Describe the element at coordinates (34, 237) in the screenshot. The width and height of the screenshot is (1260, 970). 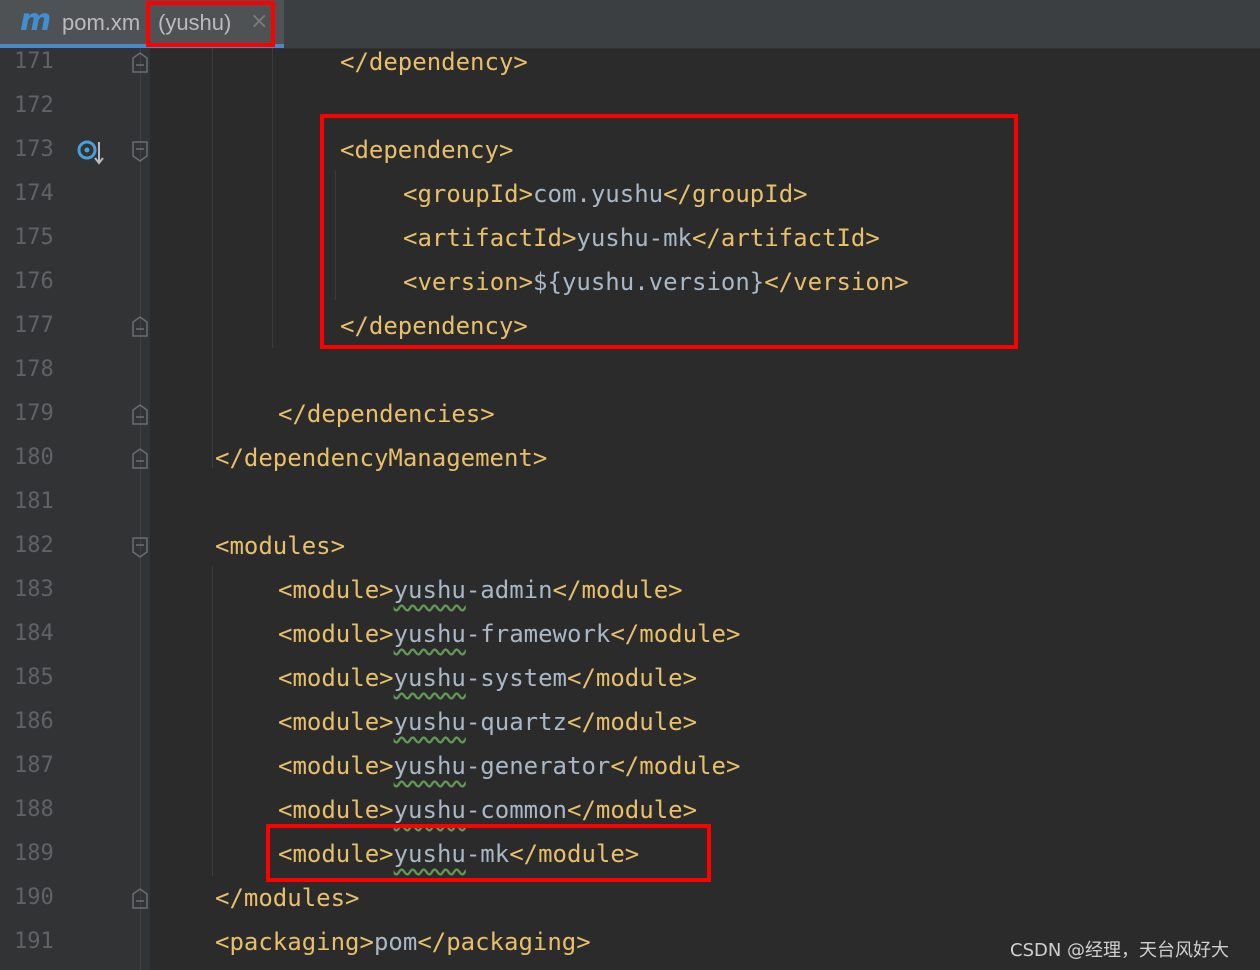
I see `line-number: 175` at that location.